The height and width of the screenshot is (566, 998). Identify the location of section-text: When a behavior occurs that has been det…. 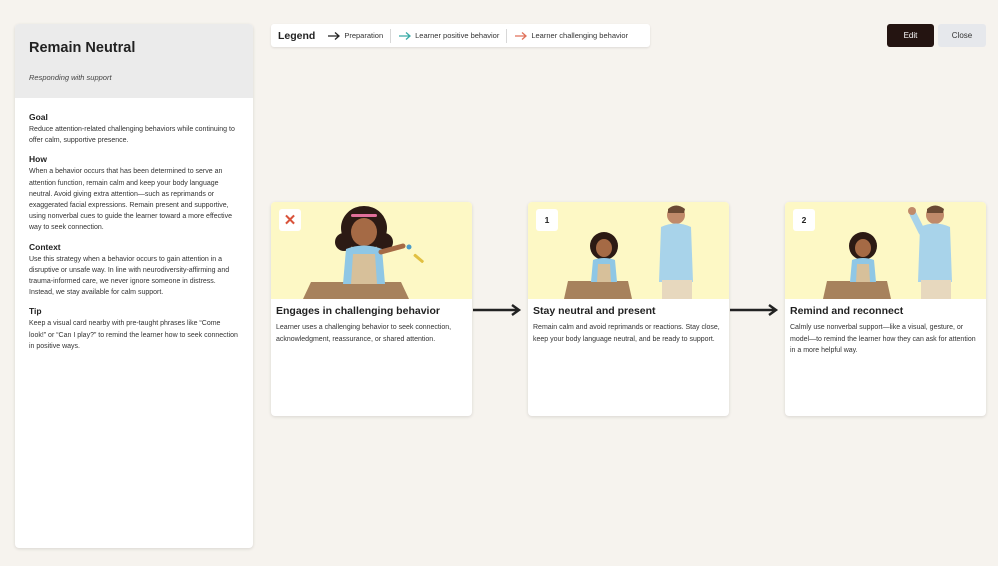
(130, 200).